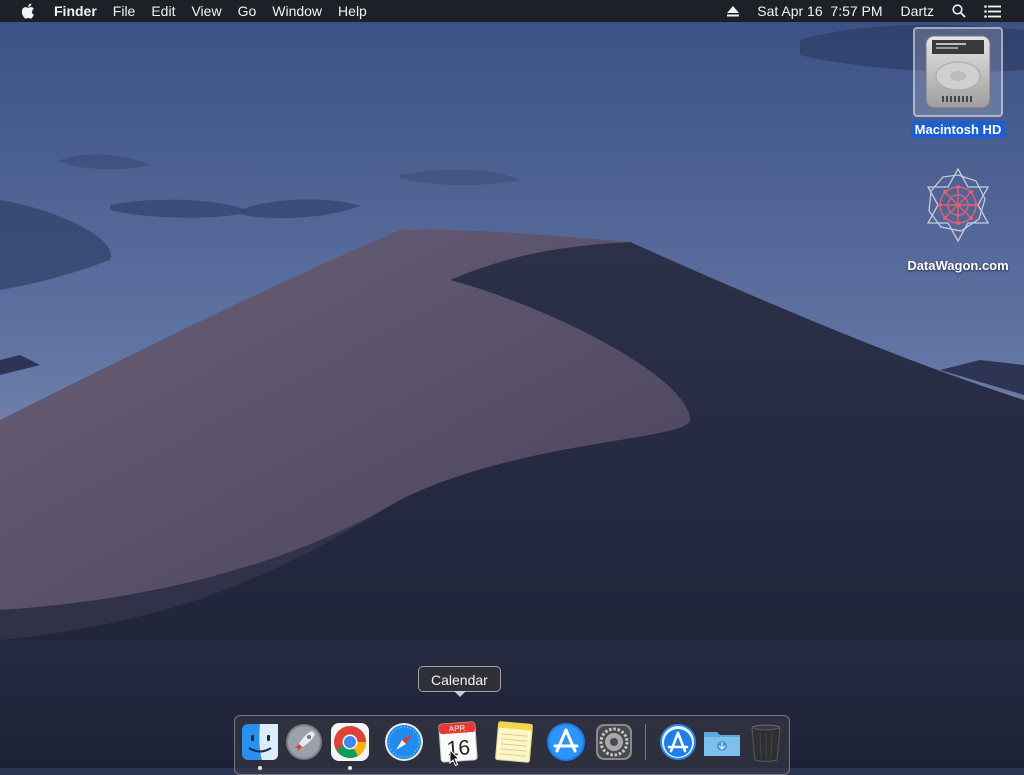 This screenshot has width=1024, height=775. I want to click on dock-app-trash, so click(766, 742).